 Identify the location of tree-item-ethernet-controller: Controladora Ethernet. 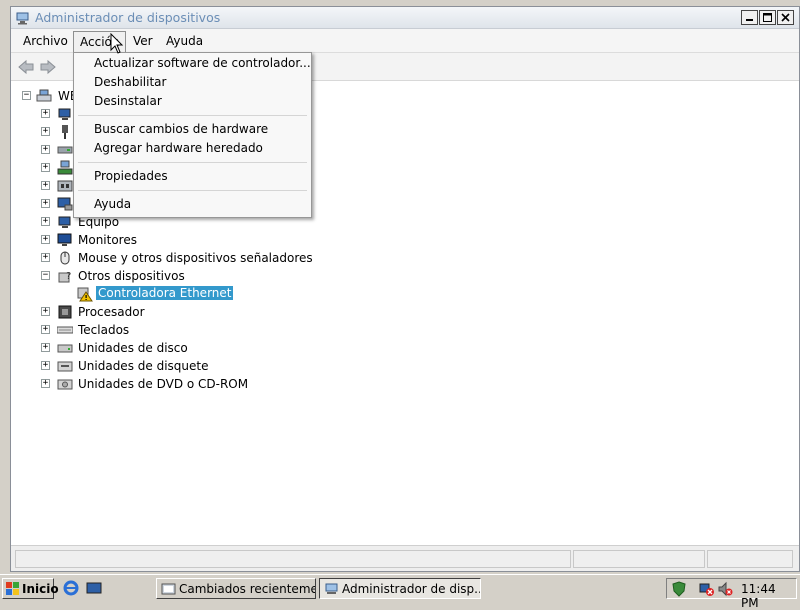
(165, 294).